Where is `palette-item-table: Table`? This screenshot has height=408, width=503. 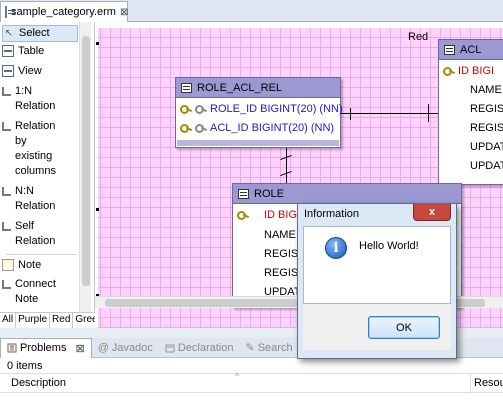 palette-item-table: Table is located at coordinates (40, 51).